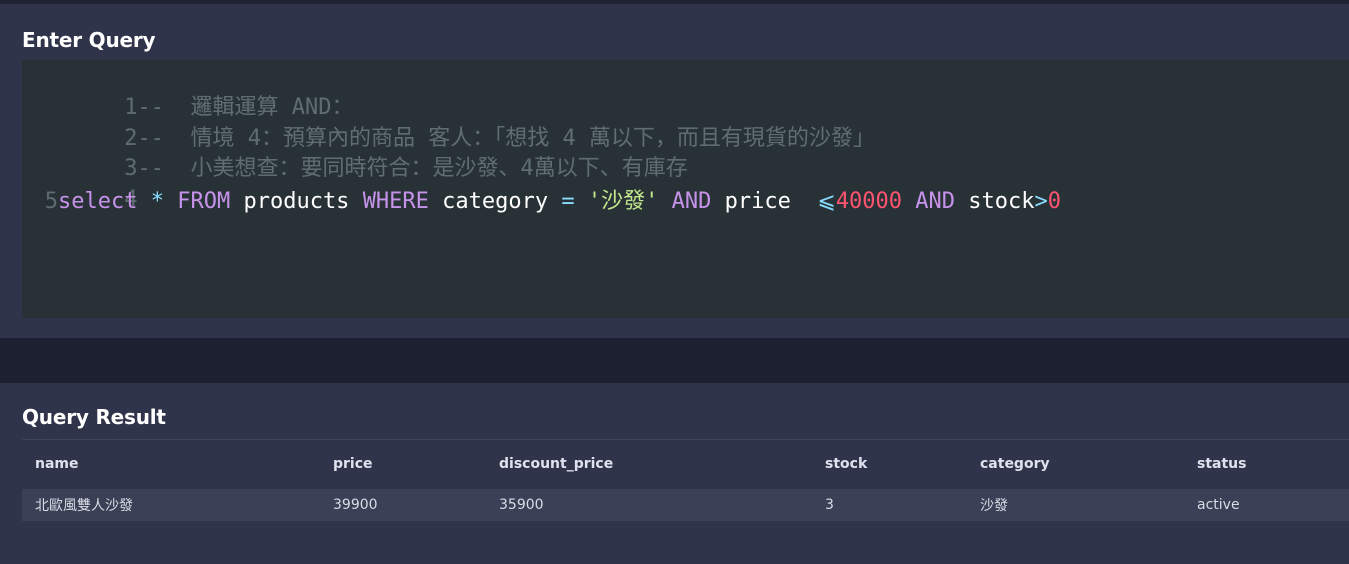 The image size is (1349, 564). Describe the element at coordinates (1075, 464) in the screenshot. I see `column-header-category: category` at that location.